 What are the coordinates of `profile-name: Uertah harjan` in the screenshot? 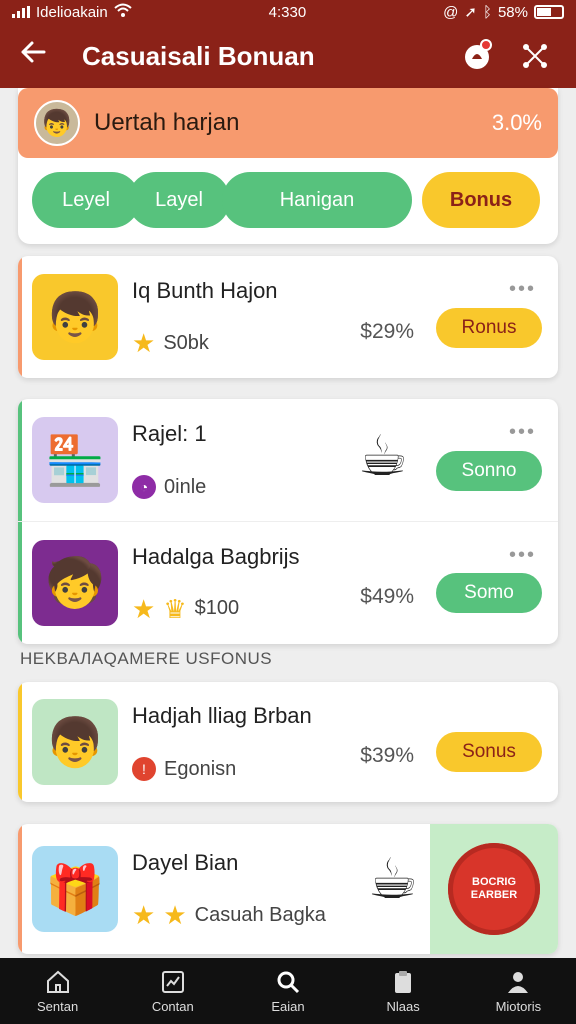 It's located at (167, 122).